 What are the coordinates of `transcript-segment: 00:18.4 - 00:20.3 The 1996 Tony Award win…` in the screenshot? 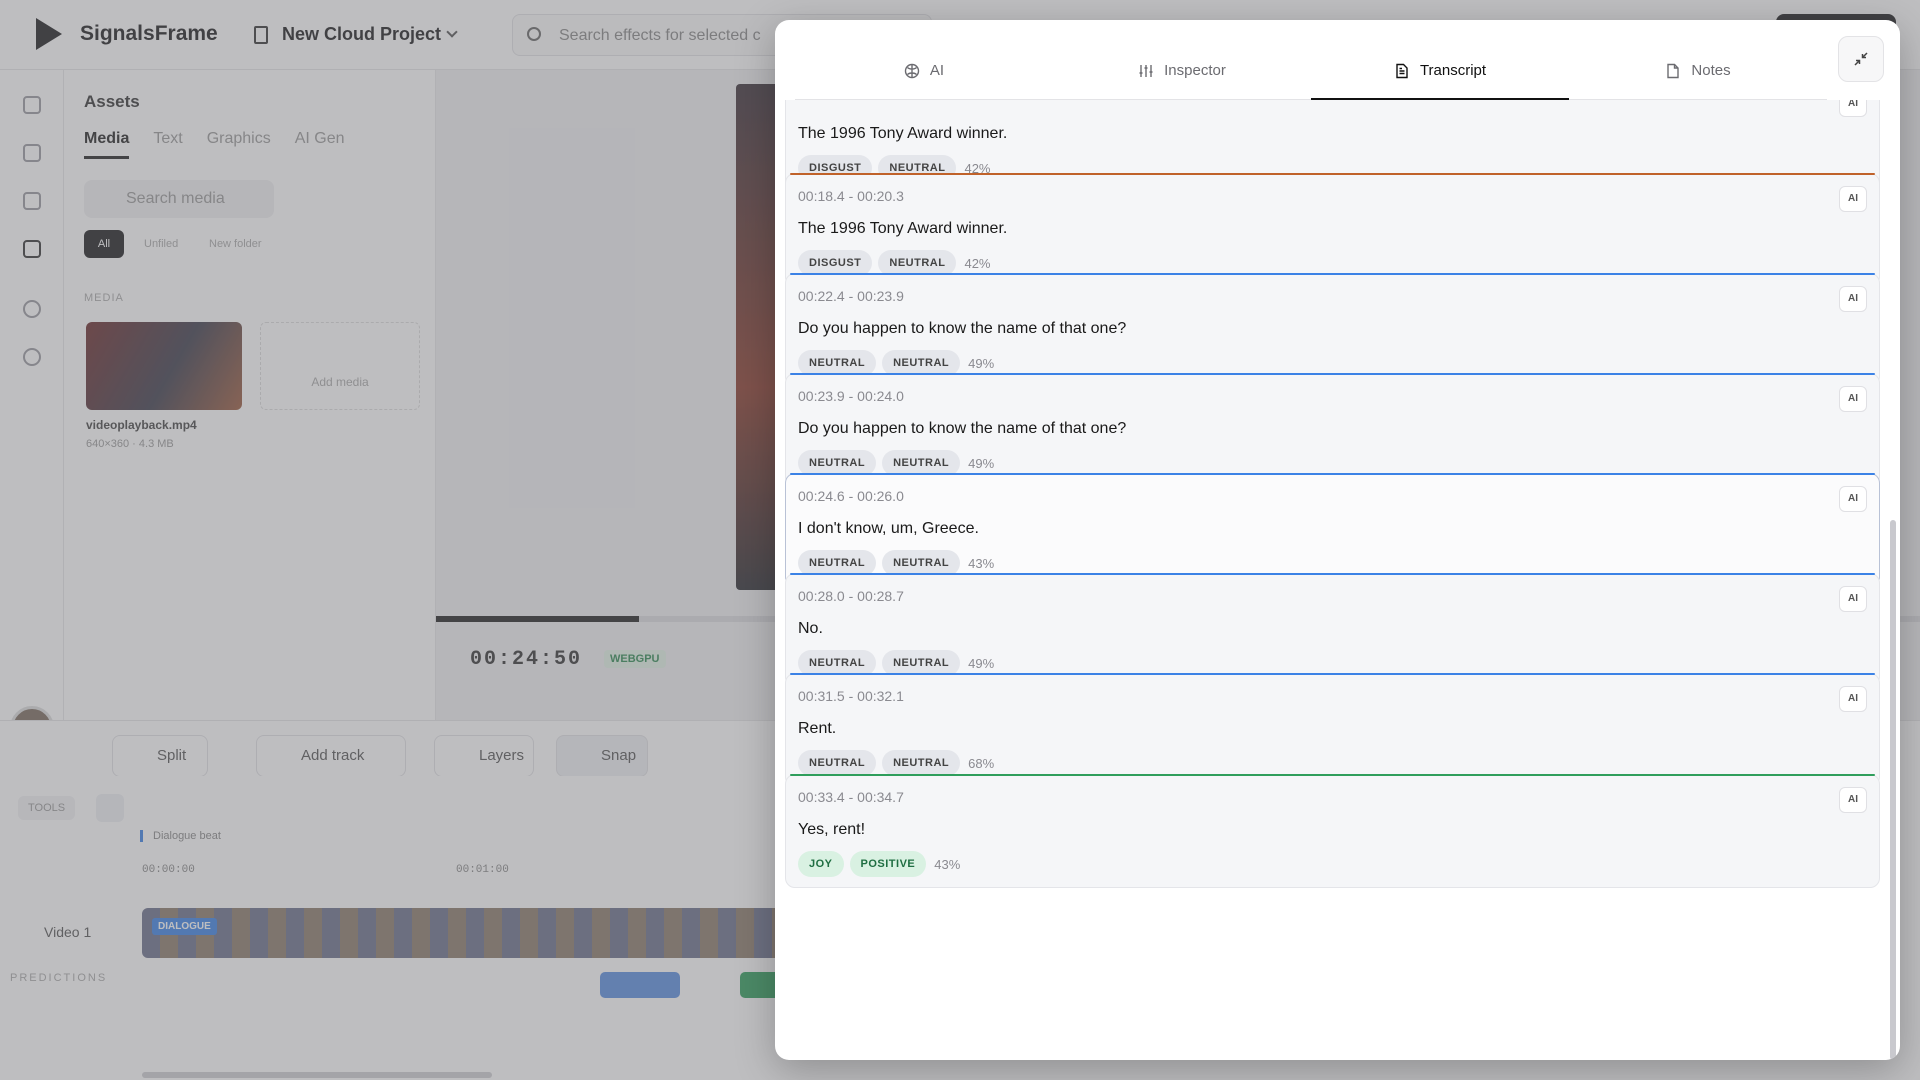 It's located at (1332, 230).